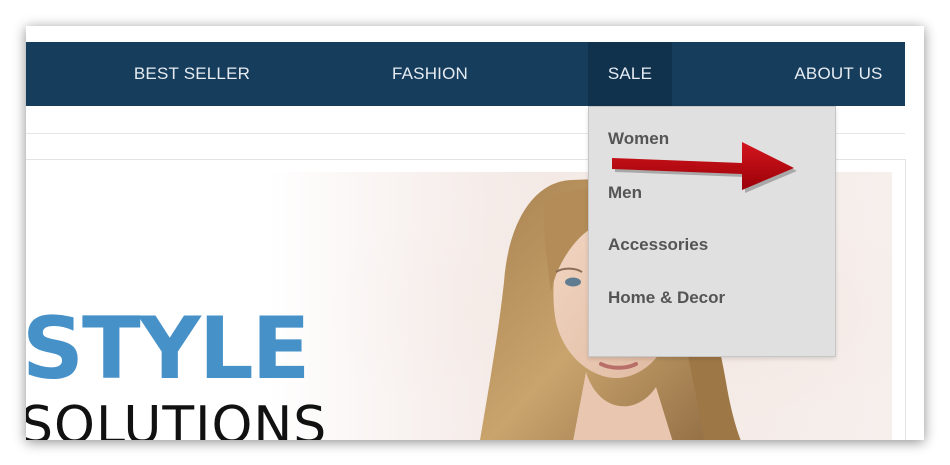  I want to click on red-arrow-icon, so click(704, 167).